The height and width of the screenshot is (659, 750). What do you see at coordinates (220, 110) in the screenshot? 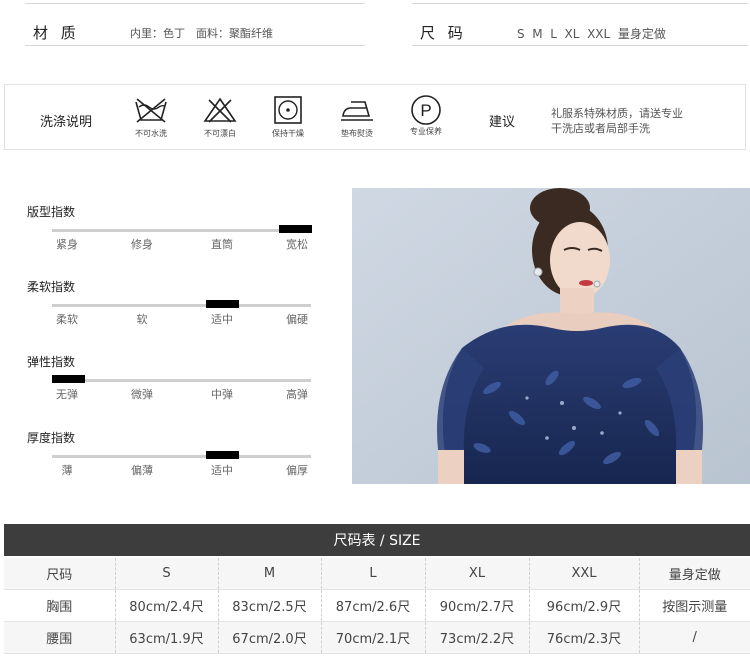
I see `no-bleach-icon` at bounding box center [220, 110].